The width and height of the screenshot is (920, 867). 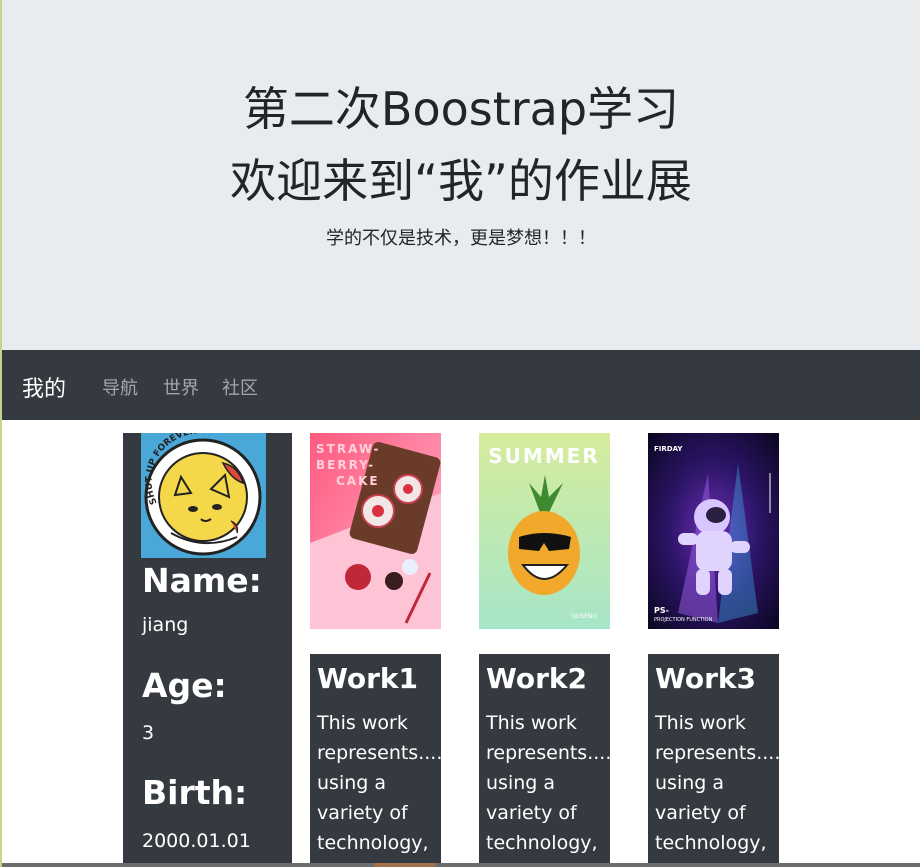 I want to click on cat-avatar-image: SHUT UP FOREVER, so click(x=203, y=495).